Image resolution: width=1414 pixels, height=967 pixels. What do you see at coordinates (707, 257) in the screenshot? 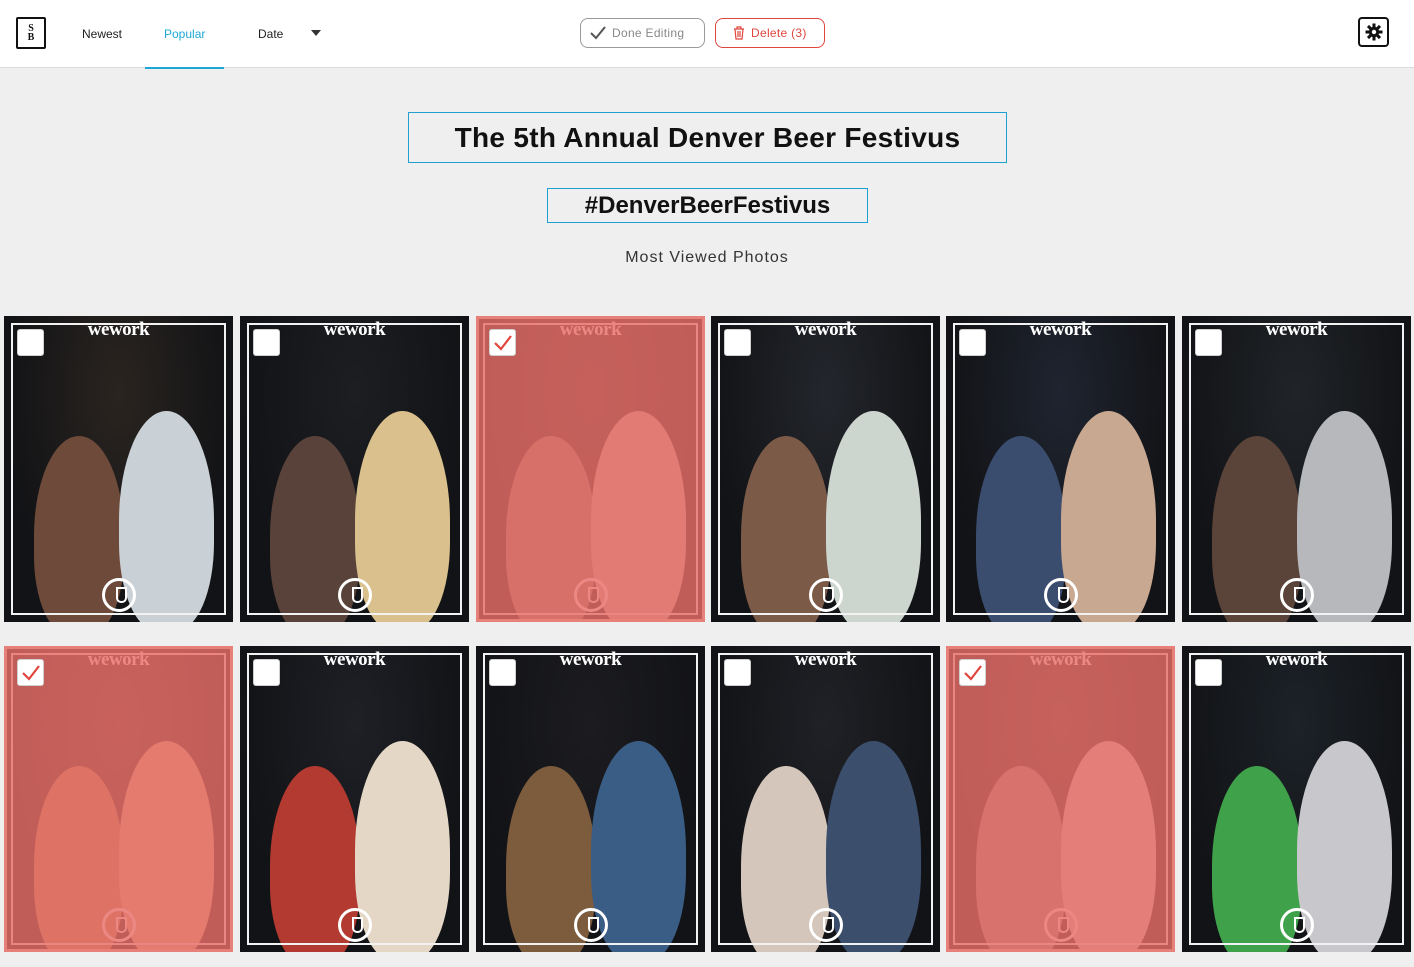
I see `section-heading: Most Viewed Photos` at bounding box center [707, 257].